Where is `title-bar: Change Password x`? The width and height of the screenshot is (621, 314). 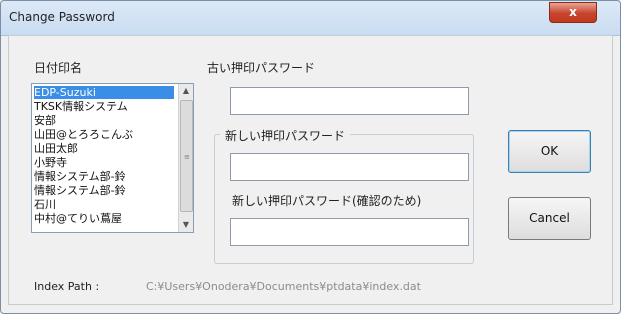 title-bar: Change Password x is located at coordinates (310, 18).